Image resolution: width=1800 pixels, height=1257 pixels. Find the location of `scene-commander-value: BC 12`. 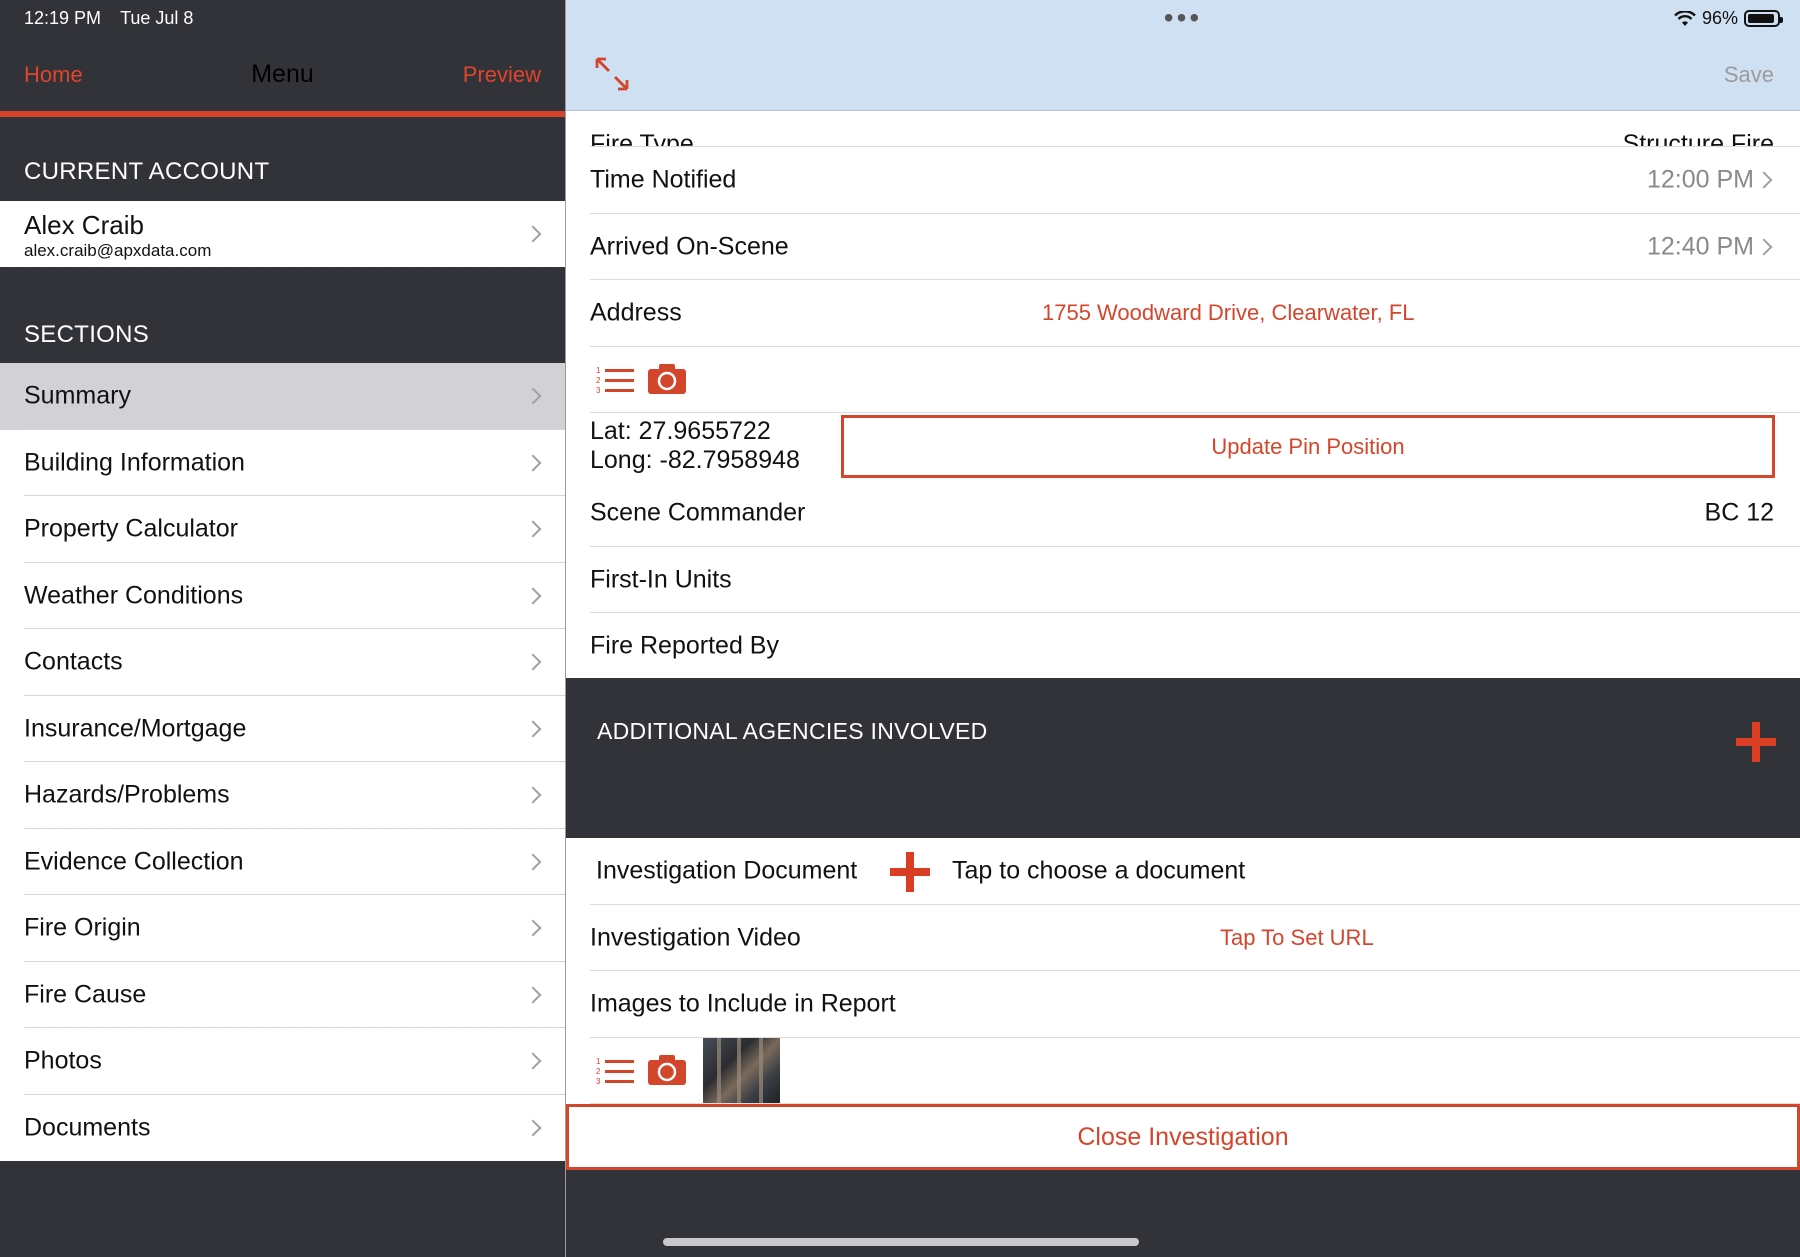

scene-commander-value: BC 12 is located at coordinates (1739, 512).